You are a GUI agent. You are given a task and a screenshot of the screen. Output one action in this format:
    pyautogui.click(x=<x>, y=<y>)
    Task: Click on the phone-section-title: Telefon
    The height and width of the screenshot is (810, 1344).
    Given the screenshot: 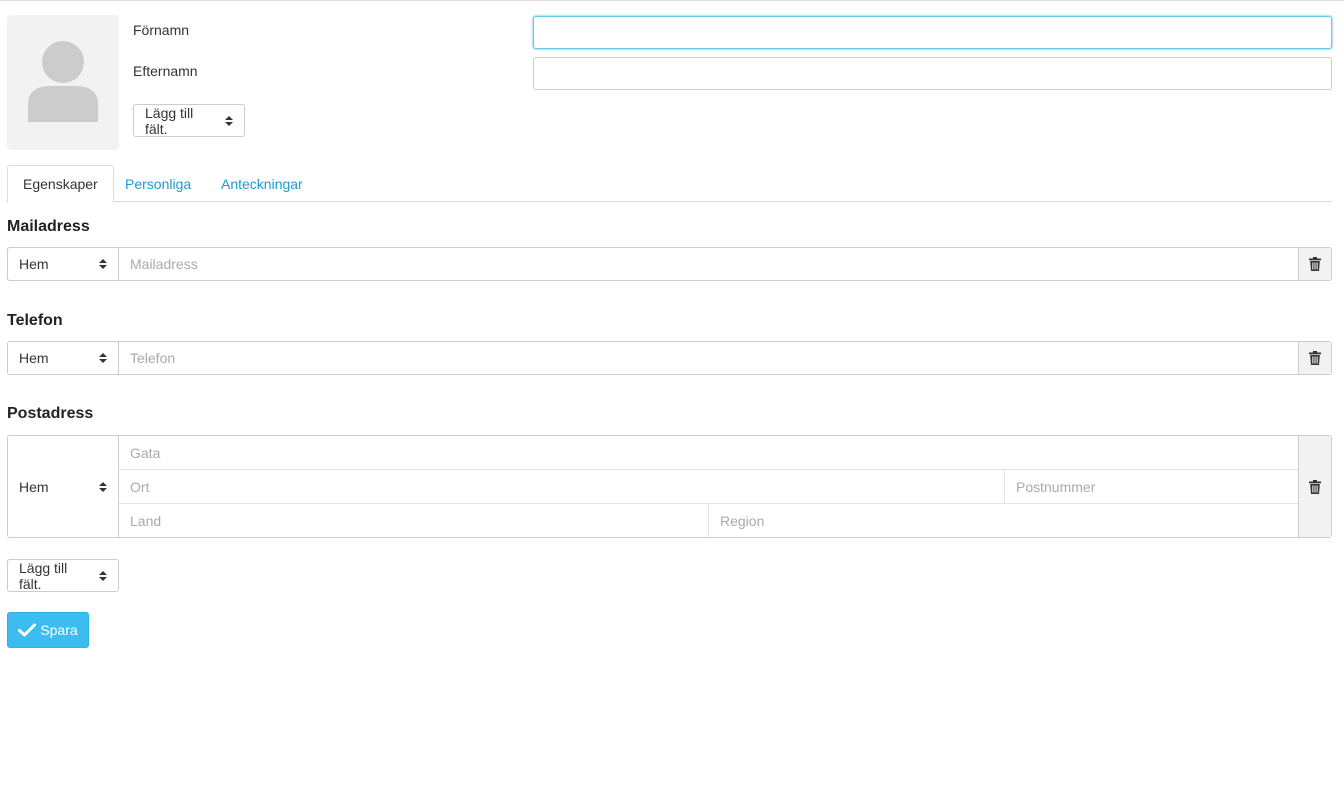 What is the action you would take?
    pyautogui.click(x=35, y=320)
    